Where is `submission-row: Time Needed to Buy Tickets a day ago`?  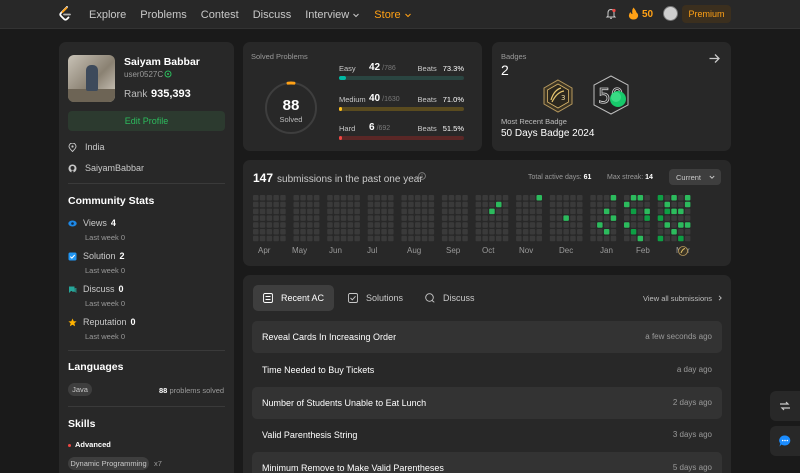 submission-row: Time Needed to Buy Tickets a day ago is located at coordinates (487, 370).